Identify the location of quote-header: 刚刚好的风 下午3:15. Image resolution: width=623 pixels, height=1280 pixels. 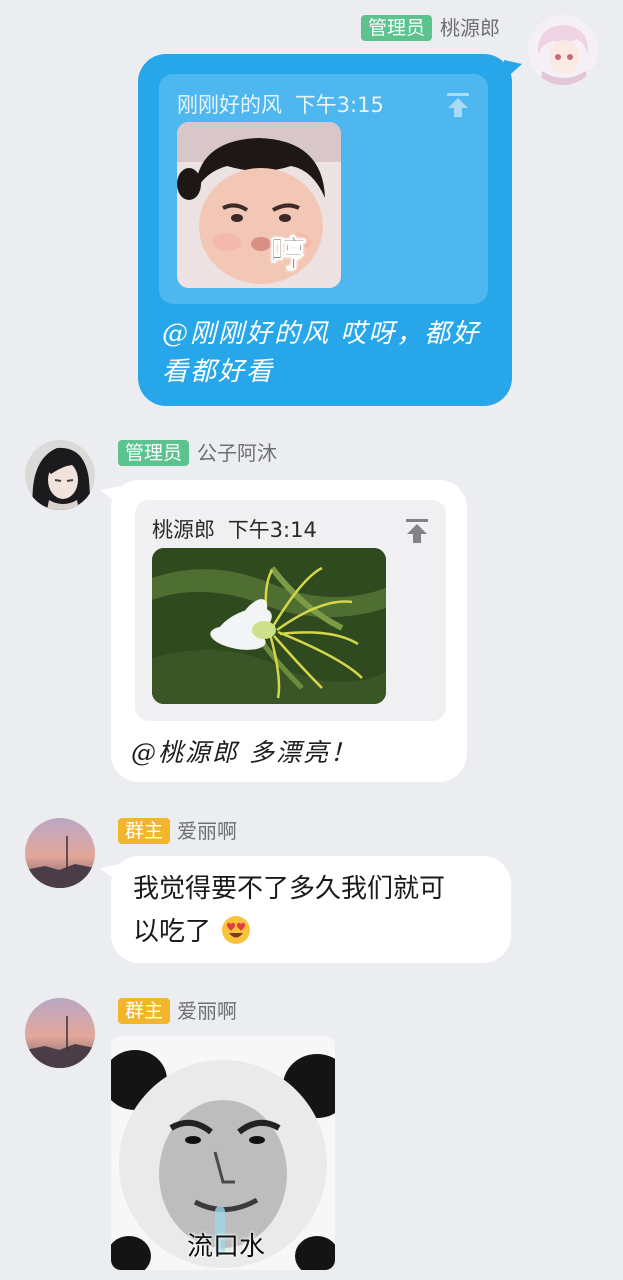
(280, 105).